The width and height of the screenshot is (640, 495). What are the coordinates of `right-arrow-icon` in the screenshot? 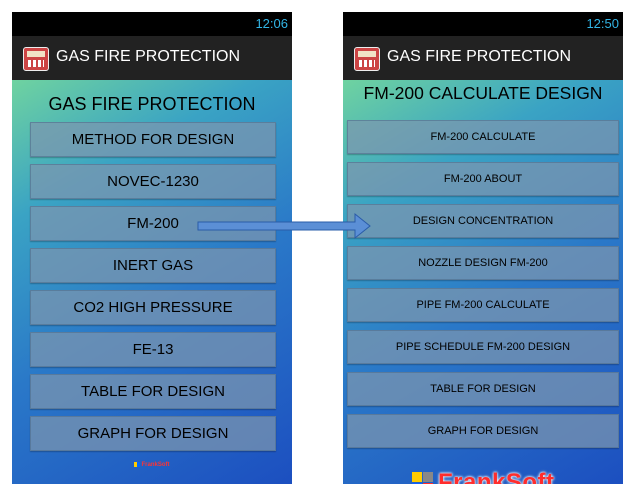 It's located at (284, 226).